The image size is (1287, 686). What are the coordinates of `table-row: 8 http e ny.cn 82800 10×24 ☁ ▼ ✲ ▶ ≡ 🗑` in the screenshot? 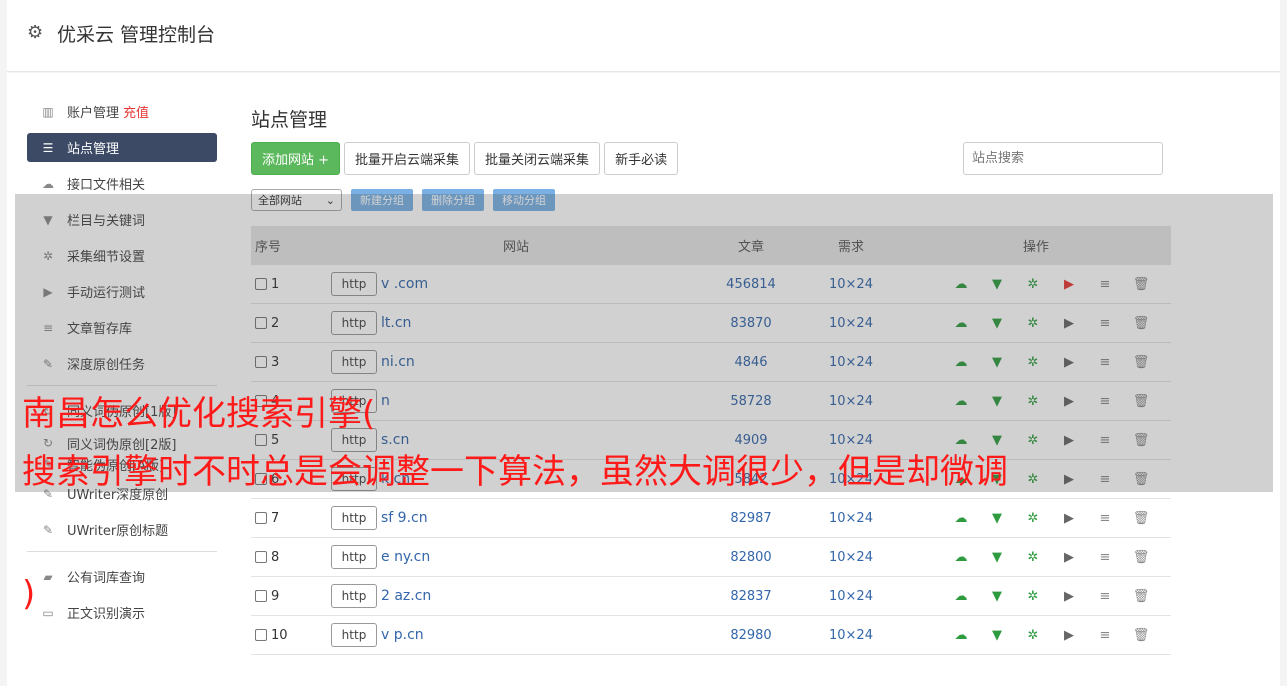 It's located at (711, 557).